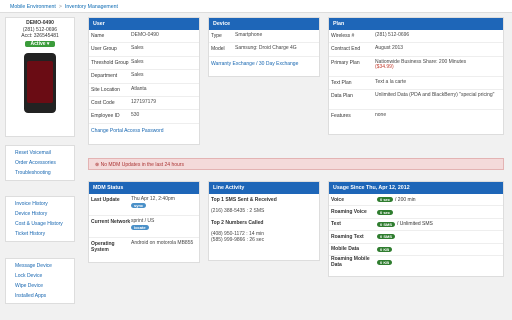 The height and width of the screenshot is (320, 512). What do you see at coordinates (145, 35) in the screenshot?
I see `user-value: DEMO-0490` at bounding box center [145, 35].